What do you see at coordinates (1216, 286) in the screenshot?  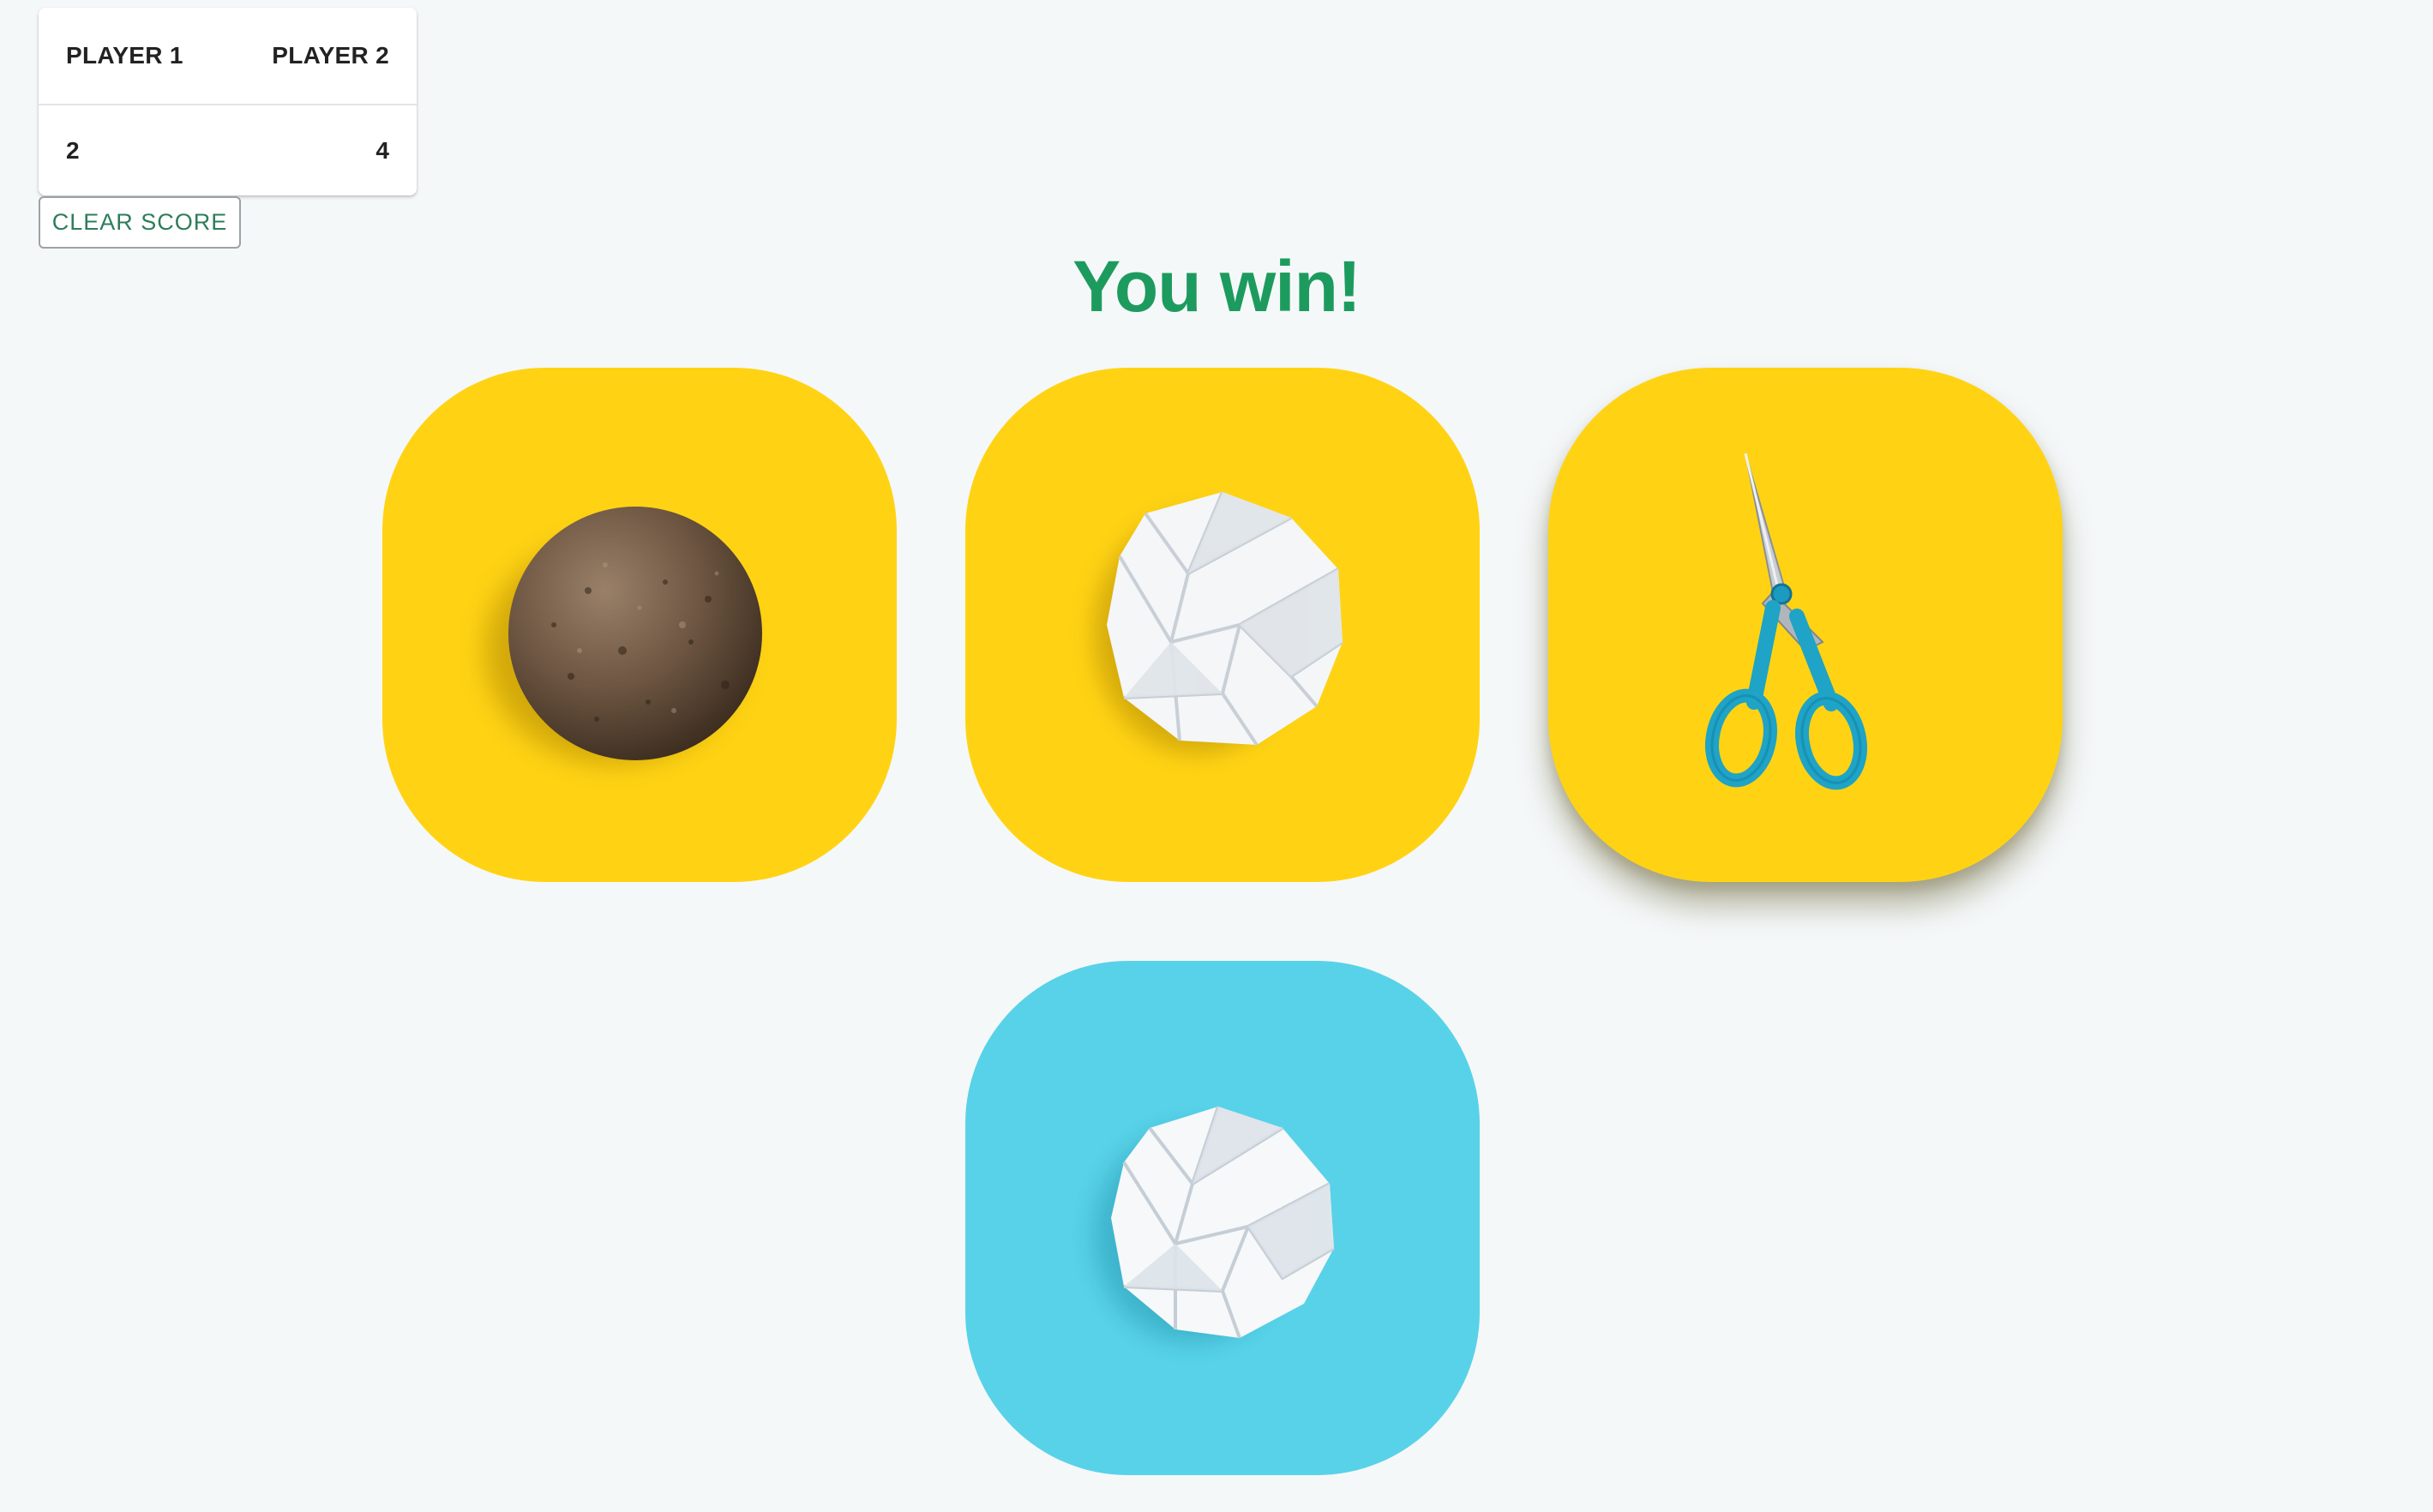 I see `result-message: You win!` at bounding box center [1216, 286].